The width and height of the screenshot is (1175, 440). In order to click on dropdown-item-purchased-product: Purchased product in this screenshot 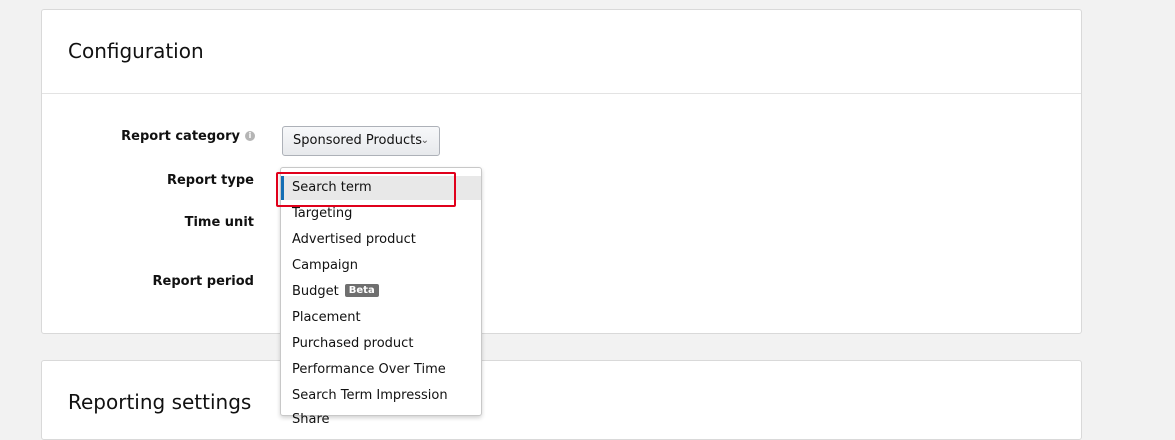, I will do `click(381, 344)`.